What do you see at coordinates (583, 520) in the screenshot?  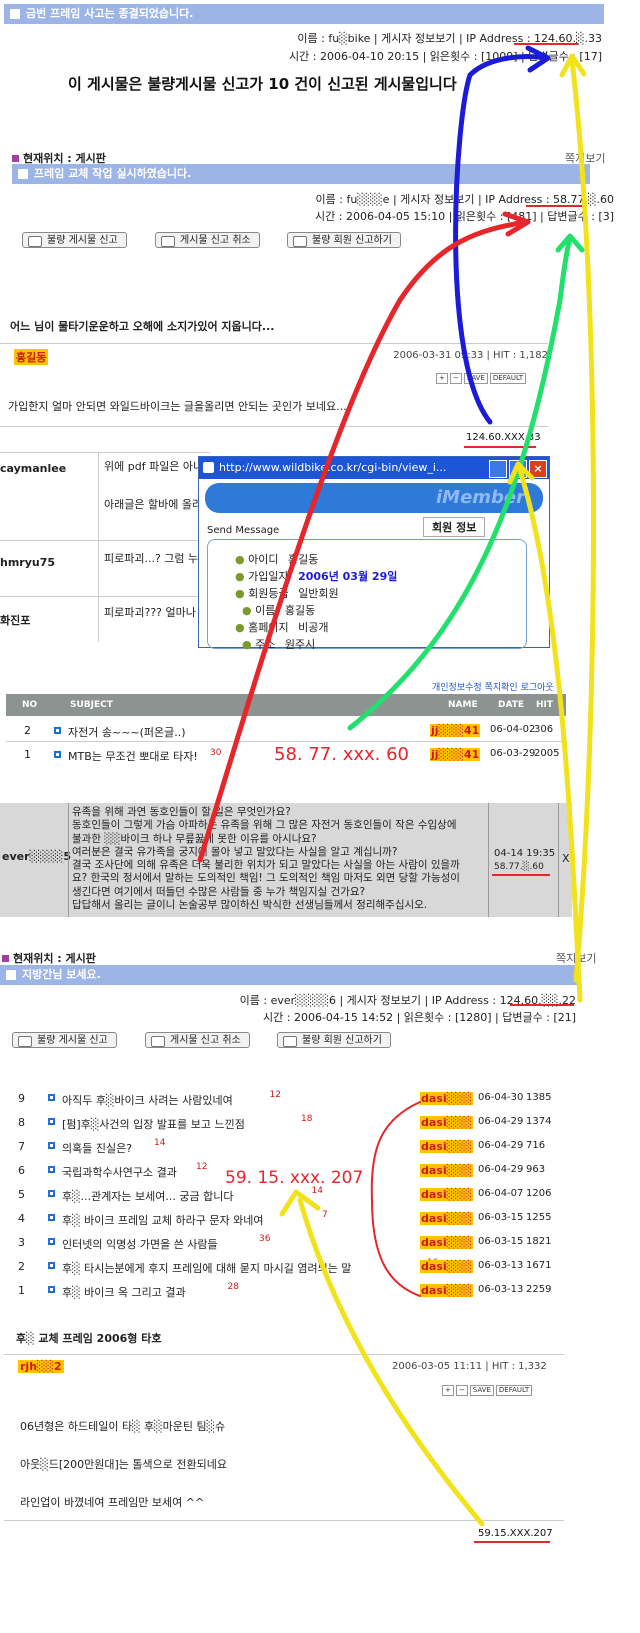 I see `yellow-arrow-top` at bounding box center [583, 520].